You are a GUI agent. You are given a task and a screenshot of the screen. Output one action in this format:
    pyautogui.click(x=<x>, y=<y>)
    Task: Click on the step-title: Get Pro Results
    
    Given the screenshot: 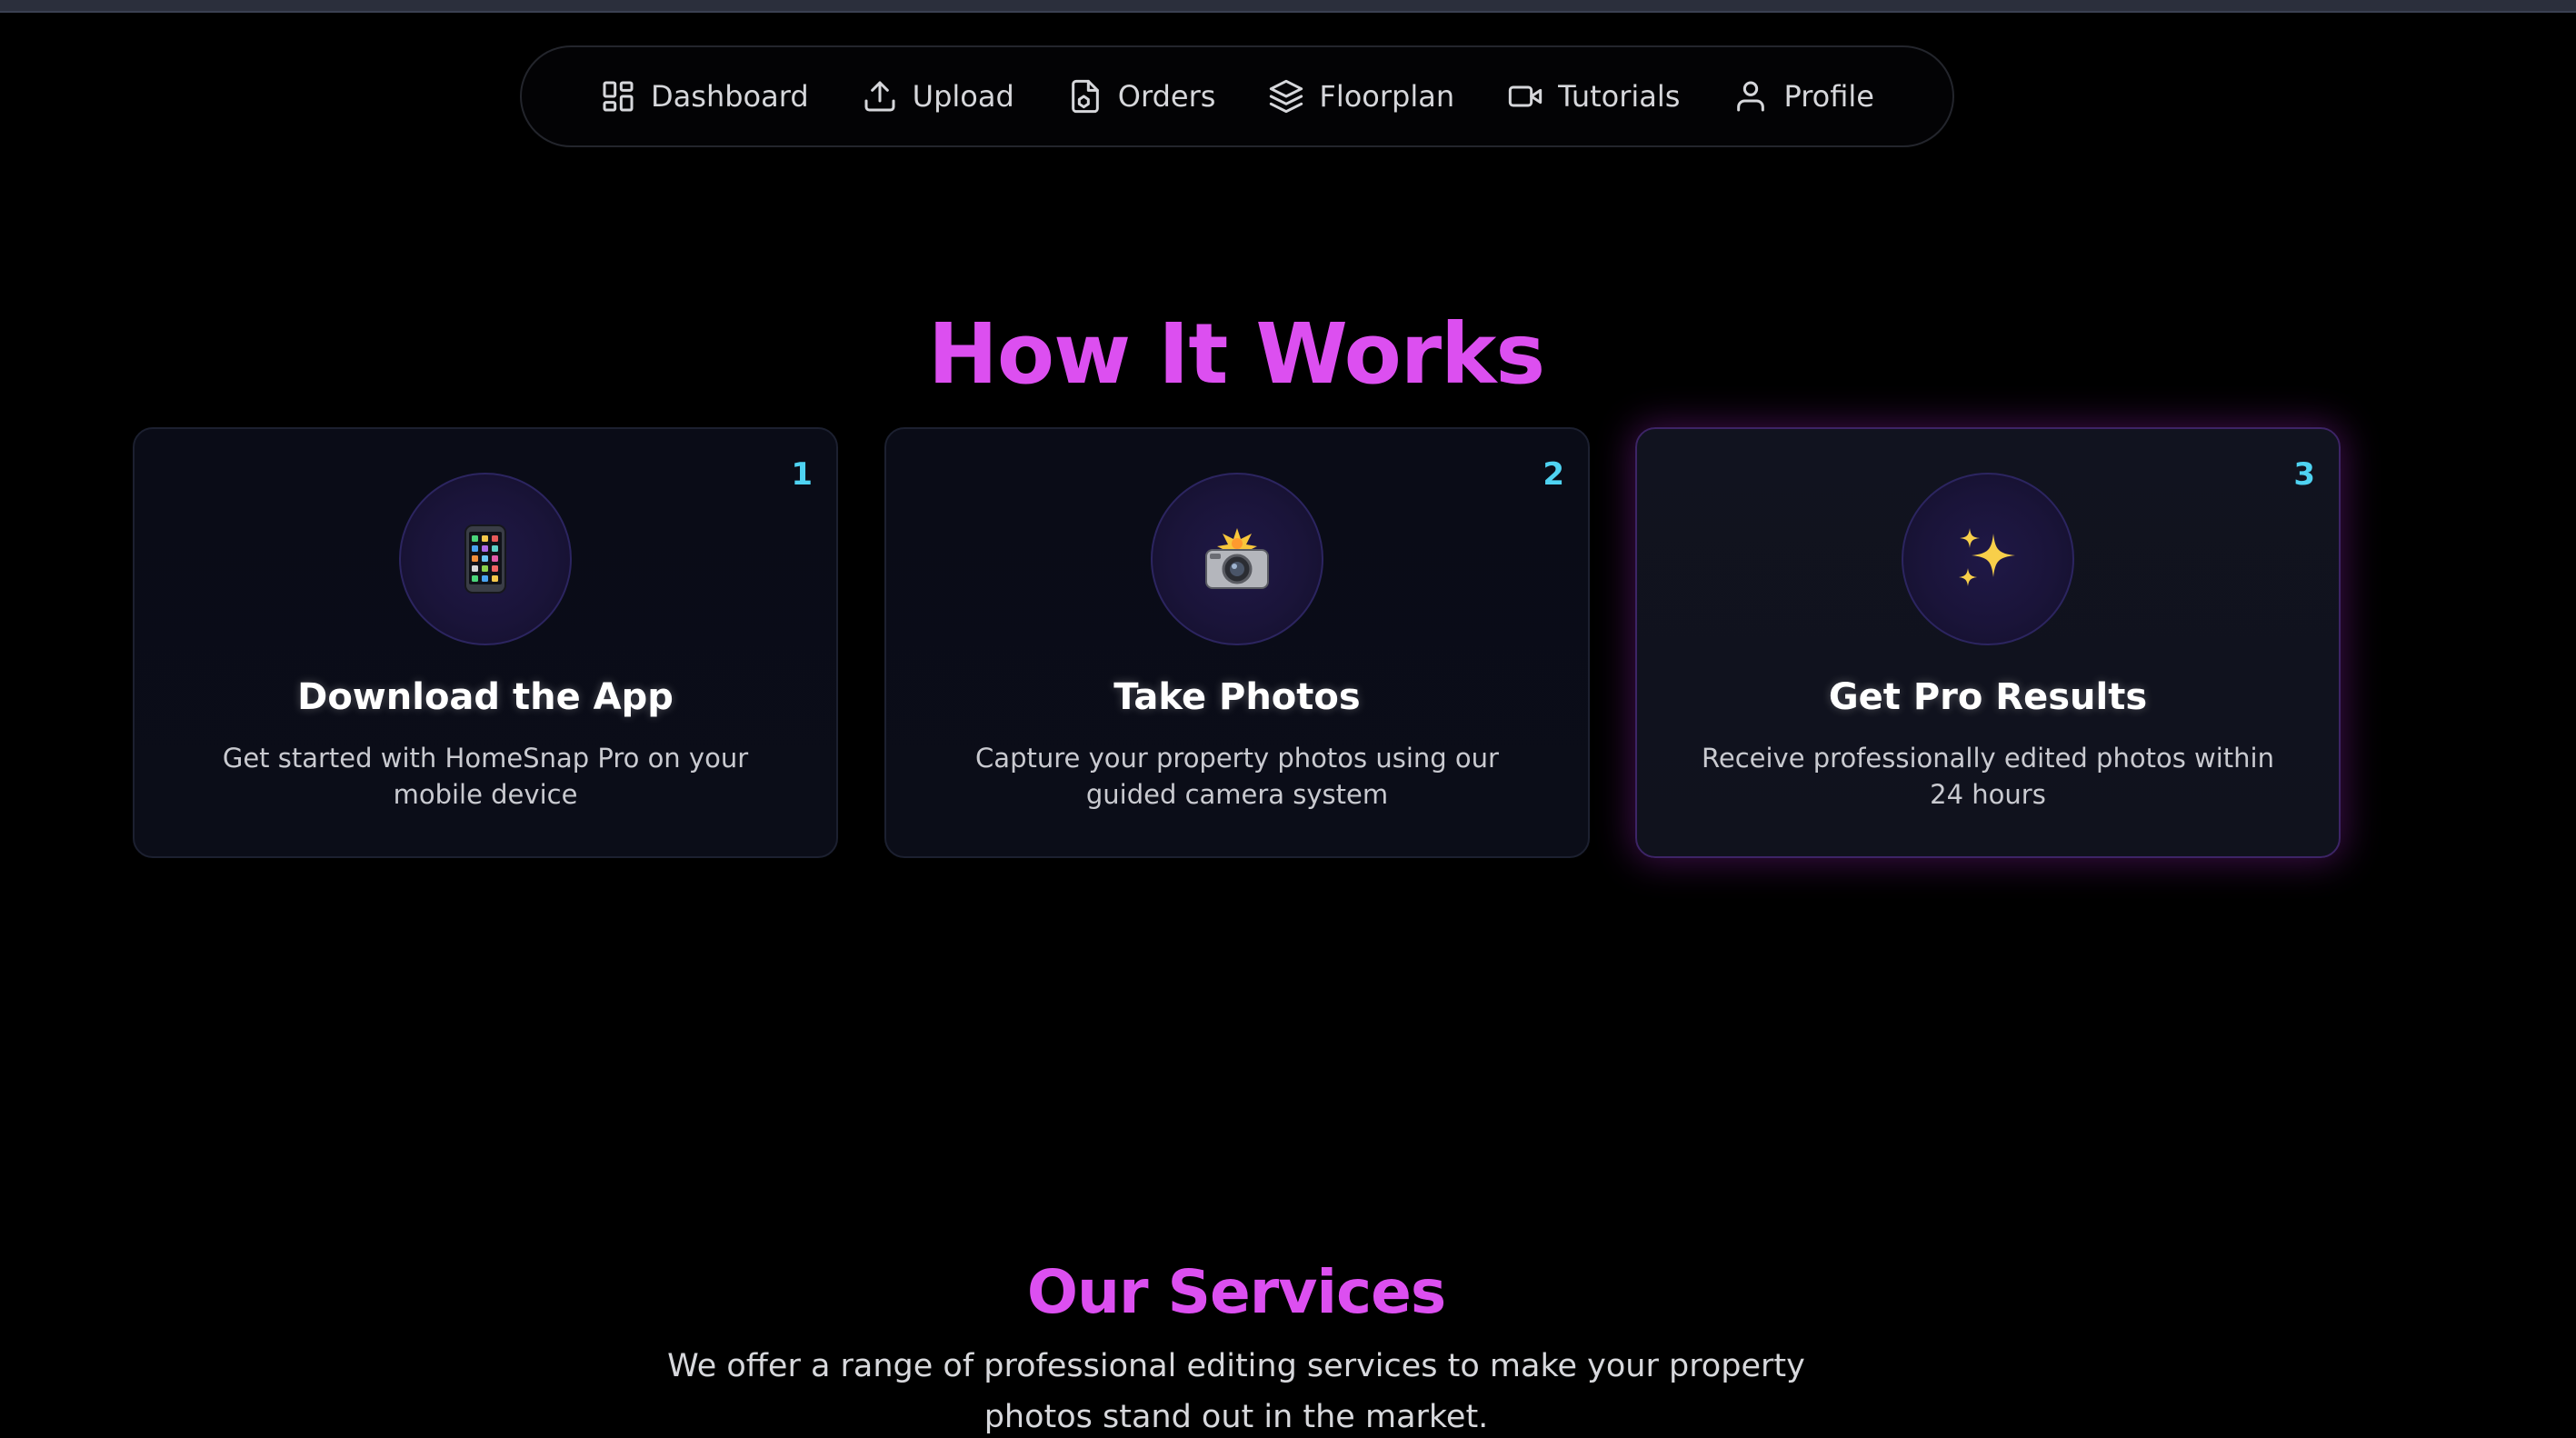 What is the action you would take?
    pyautogui.click(x=1988, y=697)
    